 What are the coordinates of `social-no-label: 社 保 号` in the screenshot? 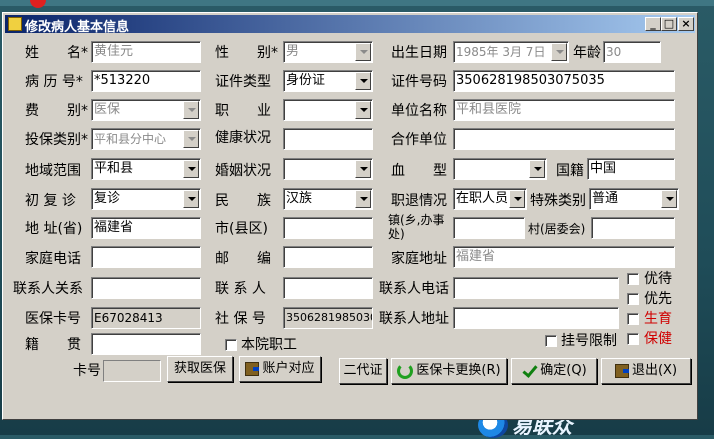 It's located at (240, 319).